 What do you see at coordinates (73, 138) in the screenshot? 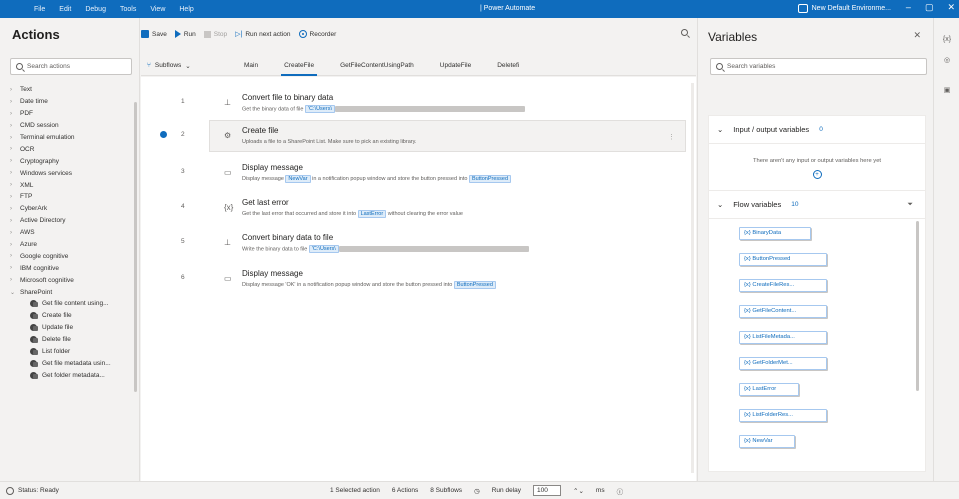
I see `category-terminal-emulation: › Terminal emulation` at bounding box center [73, 138].